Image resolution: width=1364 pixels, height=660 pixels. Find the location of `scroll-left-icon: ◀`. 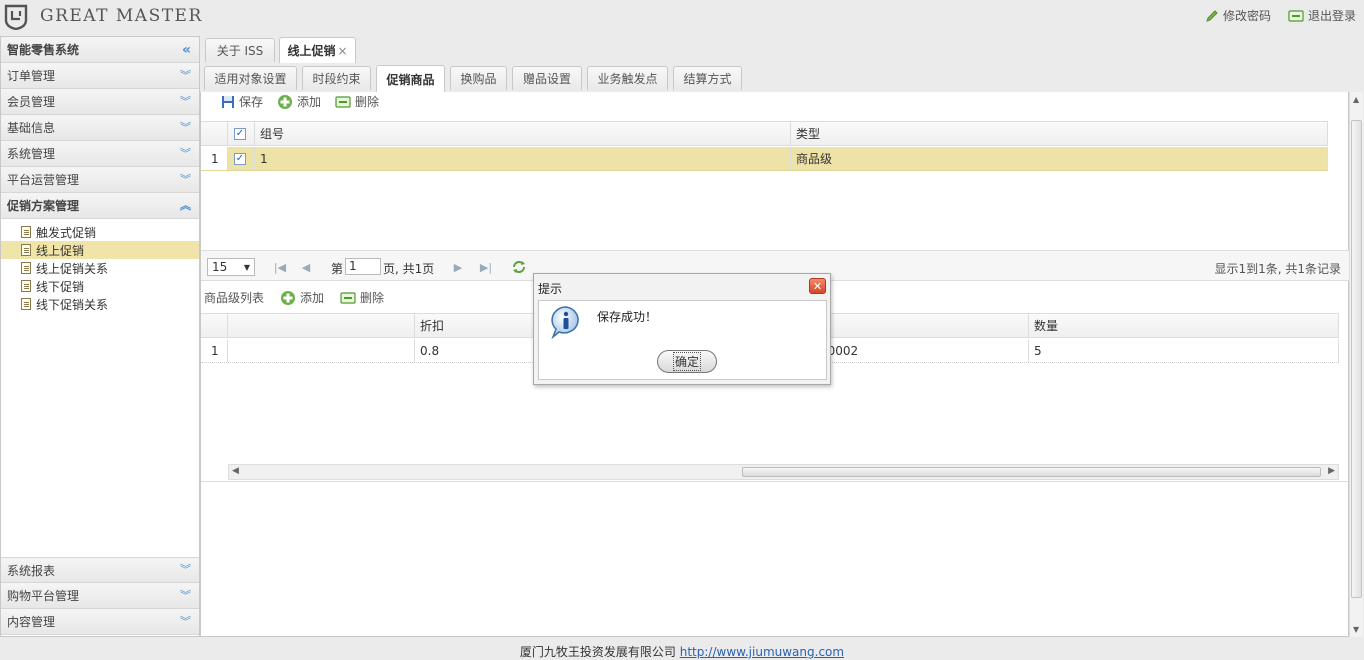

scroll-left-icon: ◀ is located at coordinates (235, 471).